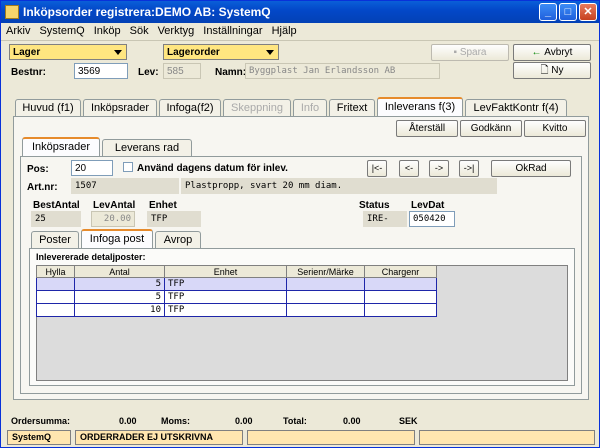 This screenshot has width=600, height=448. I want to click on enhet-label: Enhet, so click(163, 205).